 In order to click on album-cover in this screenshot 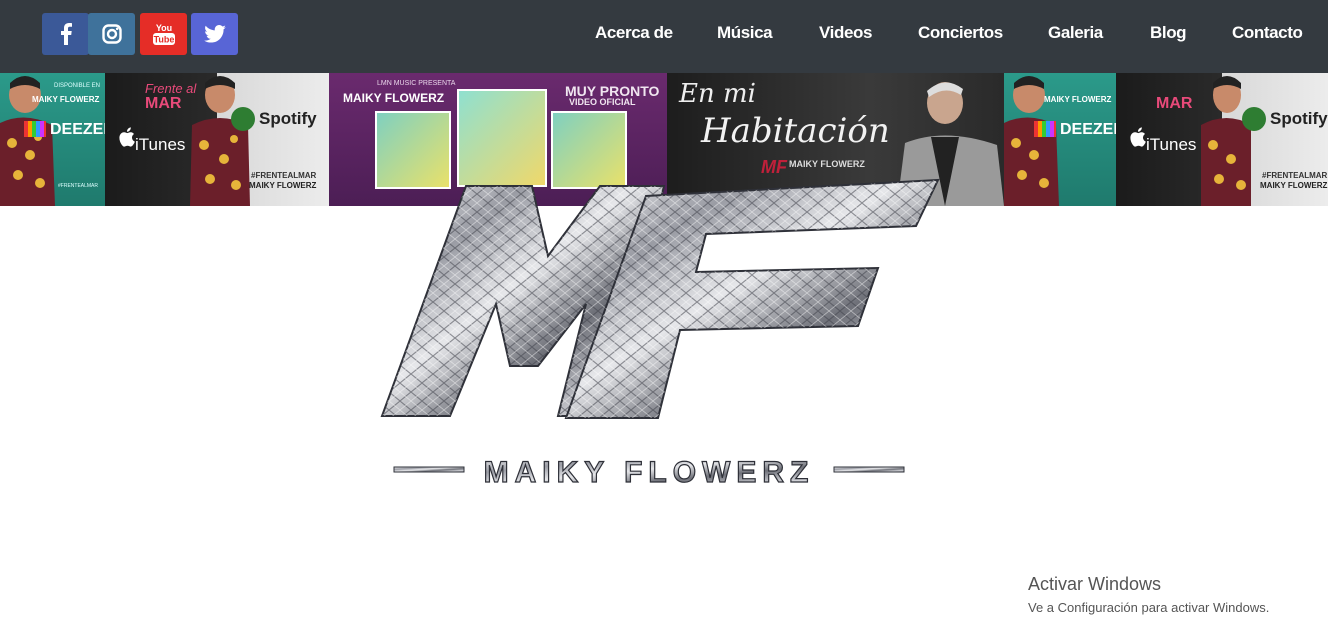, I will do `click(502, 138)`.